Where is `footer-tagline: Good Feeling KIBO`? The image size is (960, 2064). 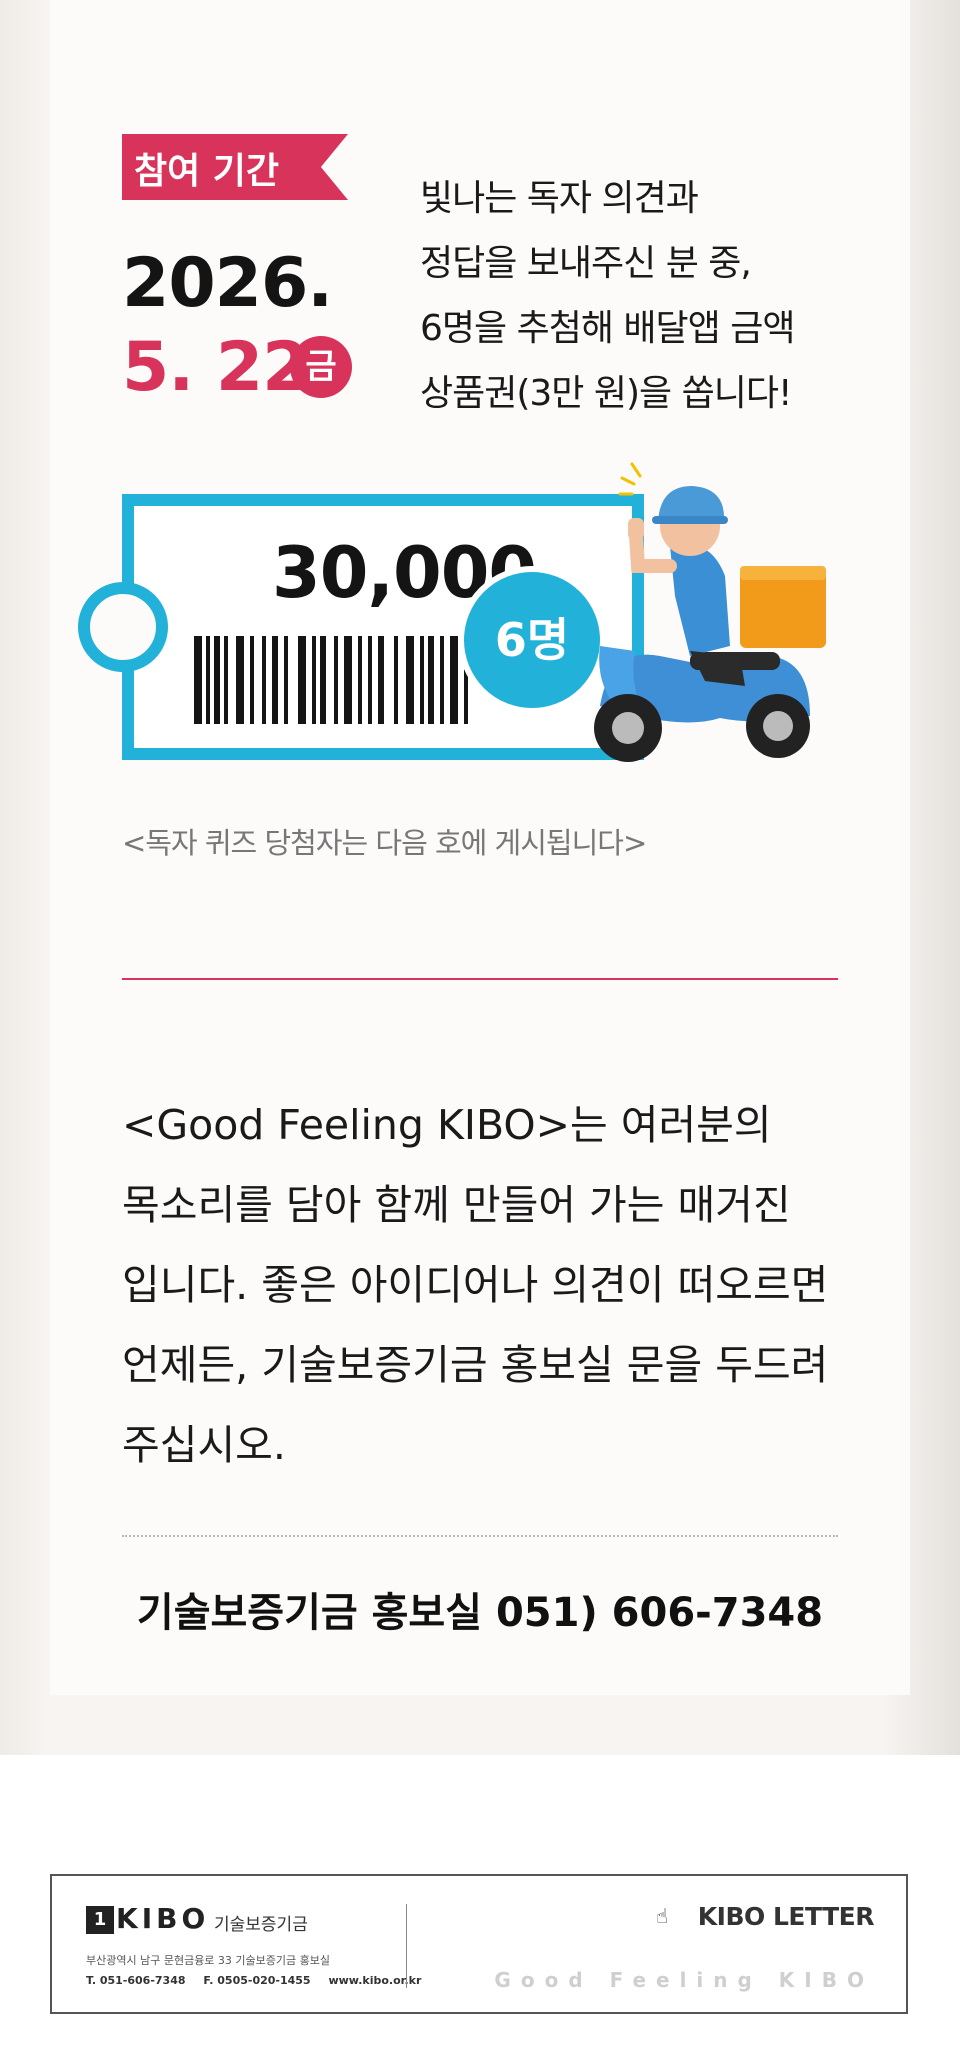 footer-tagline: Good Feeling KIBO is located at coordinates (684, 1980).